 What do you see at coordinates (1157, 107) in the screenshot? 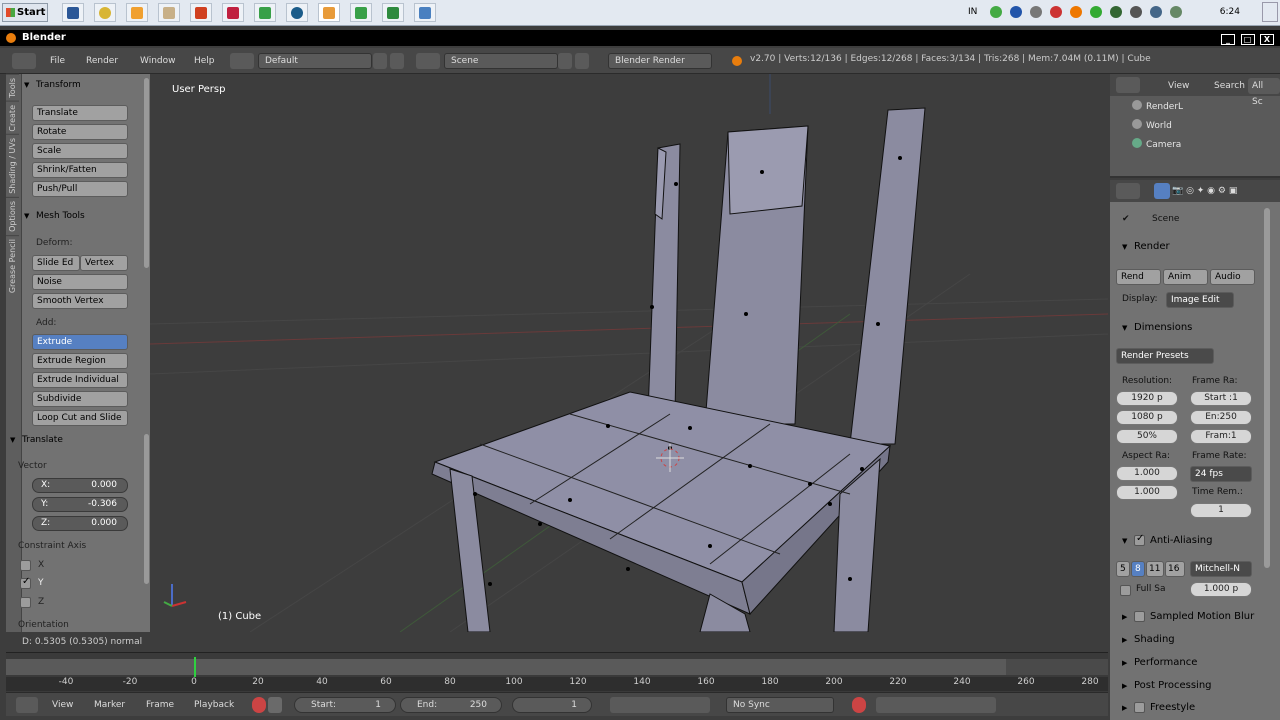
I see `outliner-item-renderlayers: RenderL` at bounding box center [1157, 107].